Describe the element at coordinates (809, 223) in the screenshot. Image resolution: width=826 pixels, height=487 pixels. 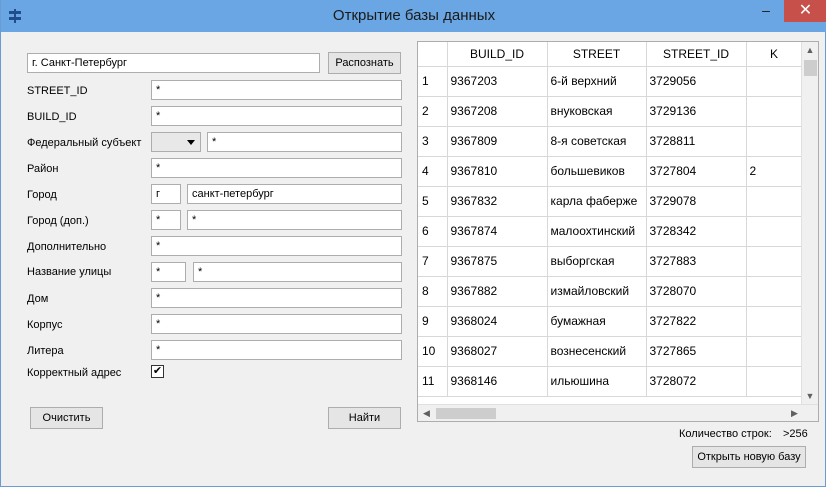
I see `vertical-scrollbar: ▲ ▼` at that location.